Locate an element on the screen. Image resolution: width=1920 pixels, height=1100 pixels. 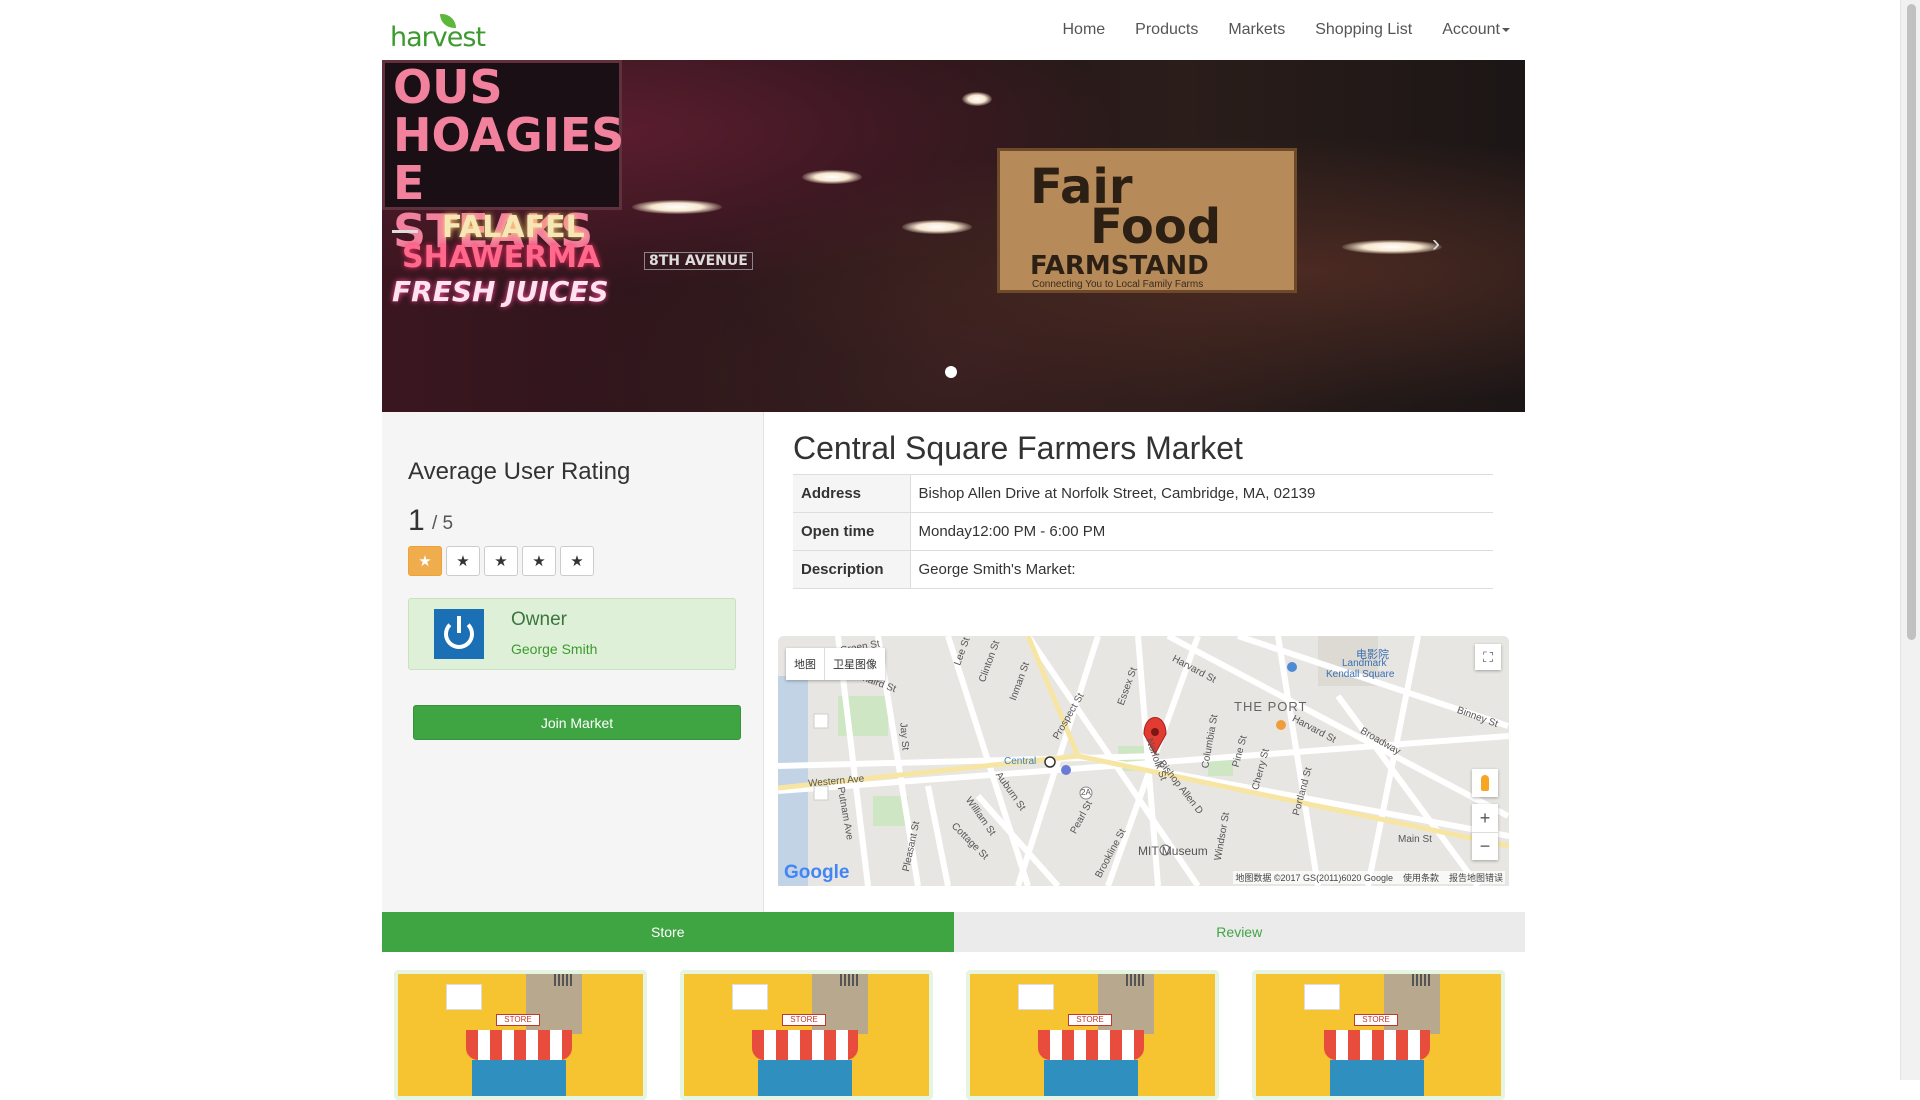
sign-line: HOAGIES is located at coordinates (509, 135).